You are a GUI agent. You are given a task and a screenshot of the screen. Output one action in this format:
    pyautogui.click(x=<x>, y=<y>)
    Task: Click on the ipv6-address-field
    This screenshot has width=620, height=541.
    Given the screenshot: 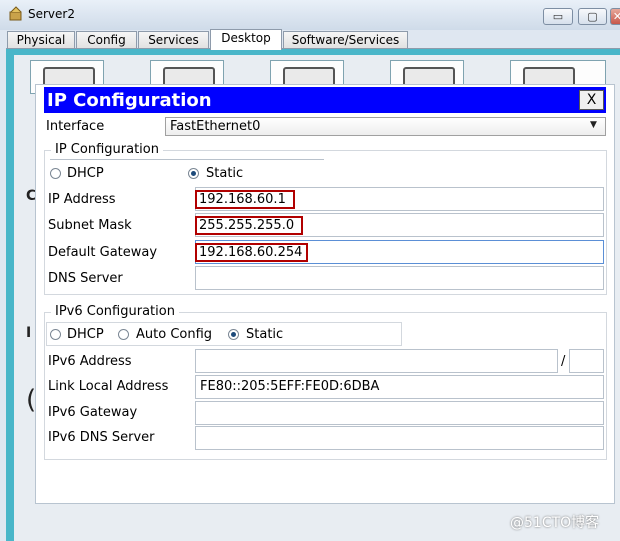 What is the action you would take?
    pyautogui.click(x=376, y=361)
    